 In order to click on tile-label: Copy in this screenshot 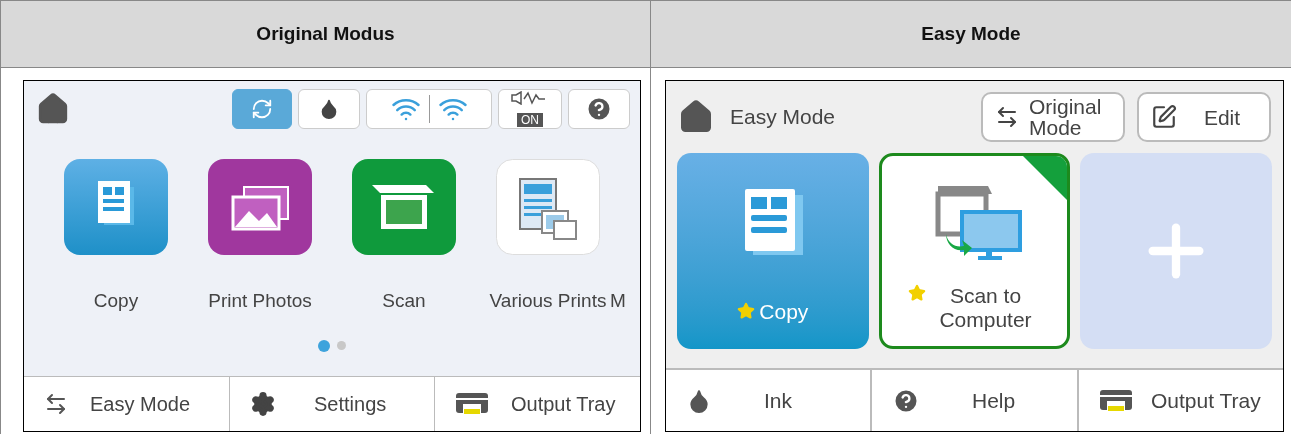, I will do `click(784, 311)`.